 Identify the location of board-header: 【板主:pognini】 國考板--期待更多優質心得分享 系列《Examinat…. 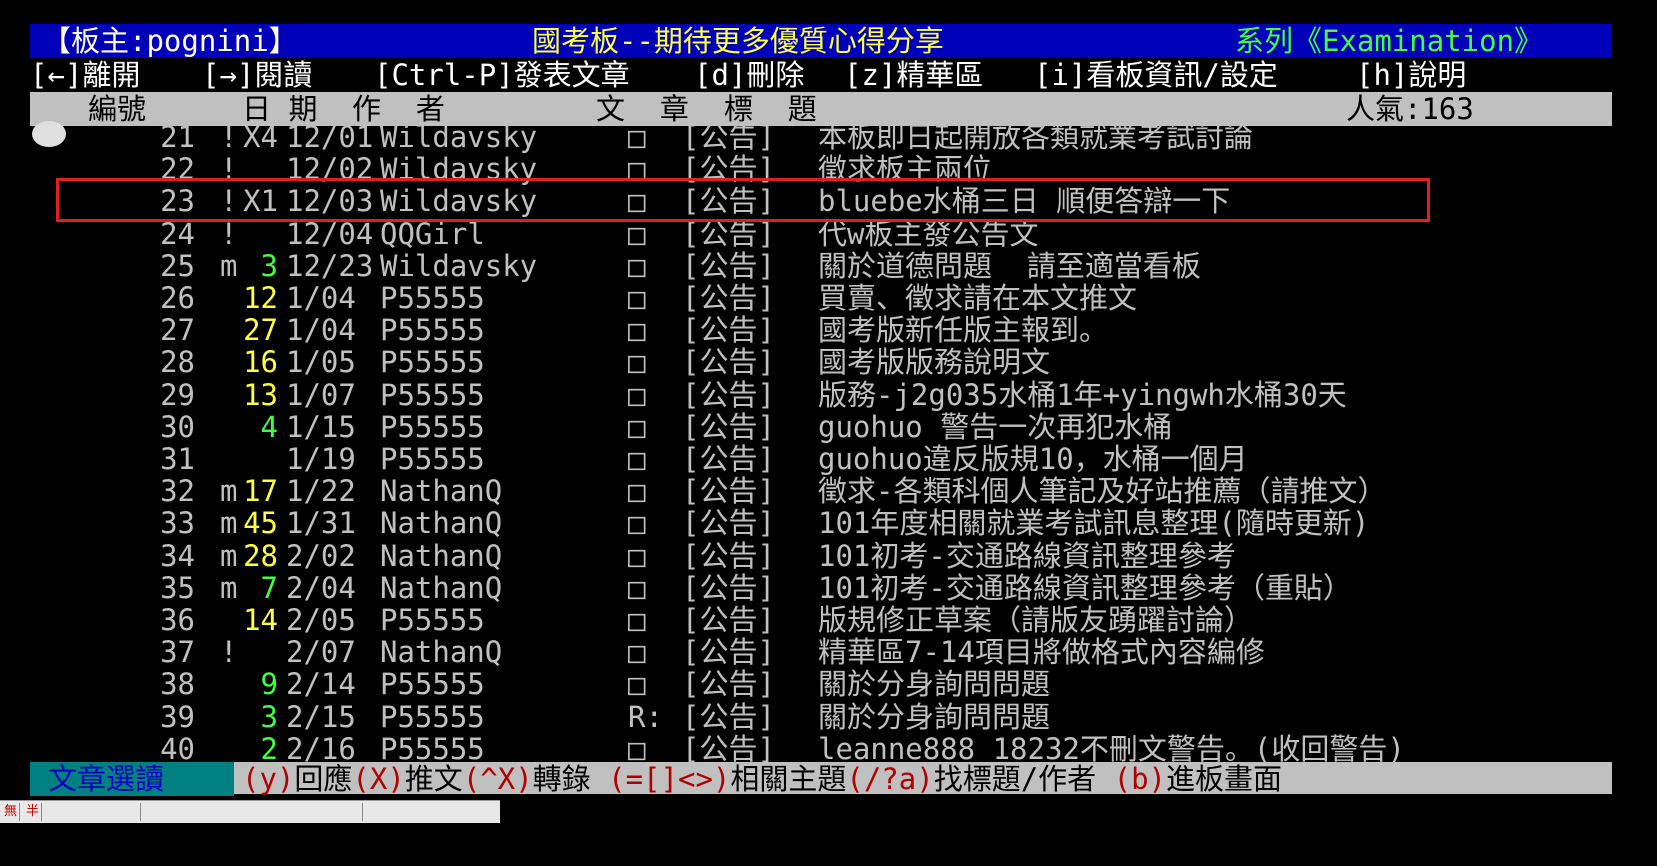
(821, 41).